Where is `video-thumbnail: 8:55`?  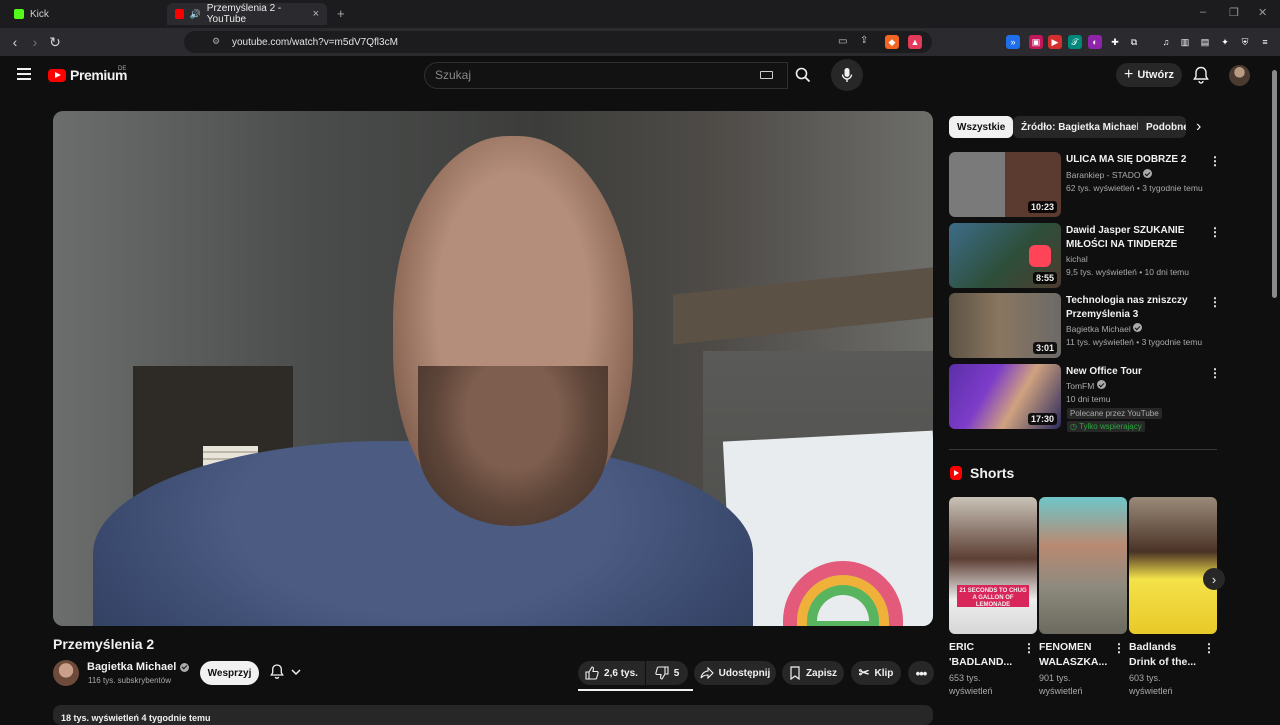 video-thumbnail: 8:55 is located at coordinates (1005, 255).